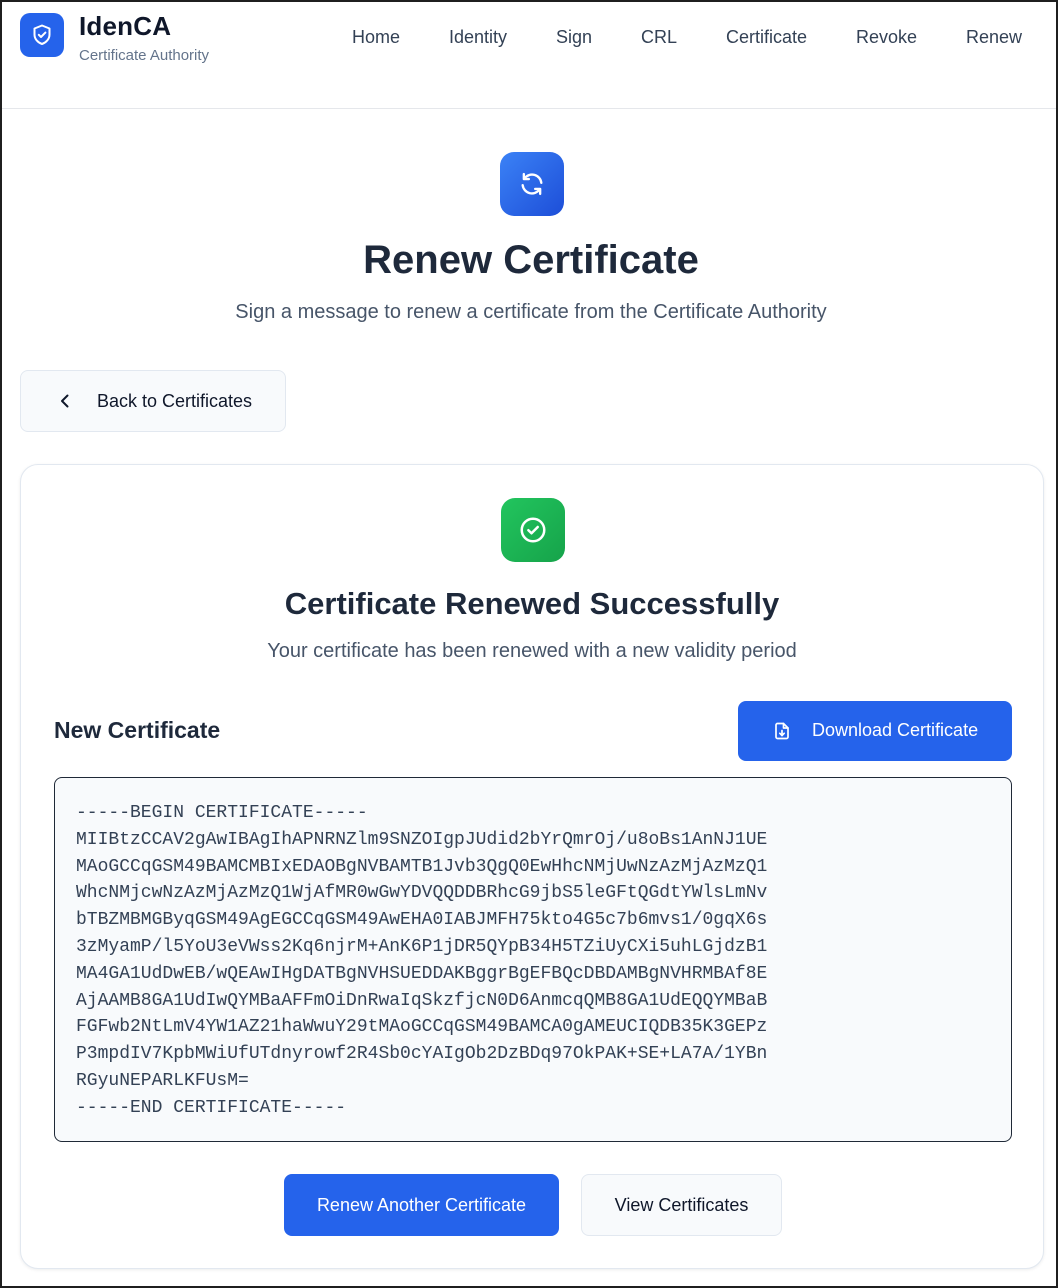 Image resolution: width=1058 pixels, height=1288 pixels. Describe the element at coordinates (531, 260) in the screenshot. I see `page-title: Renew Certificate` at that location.